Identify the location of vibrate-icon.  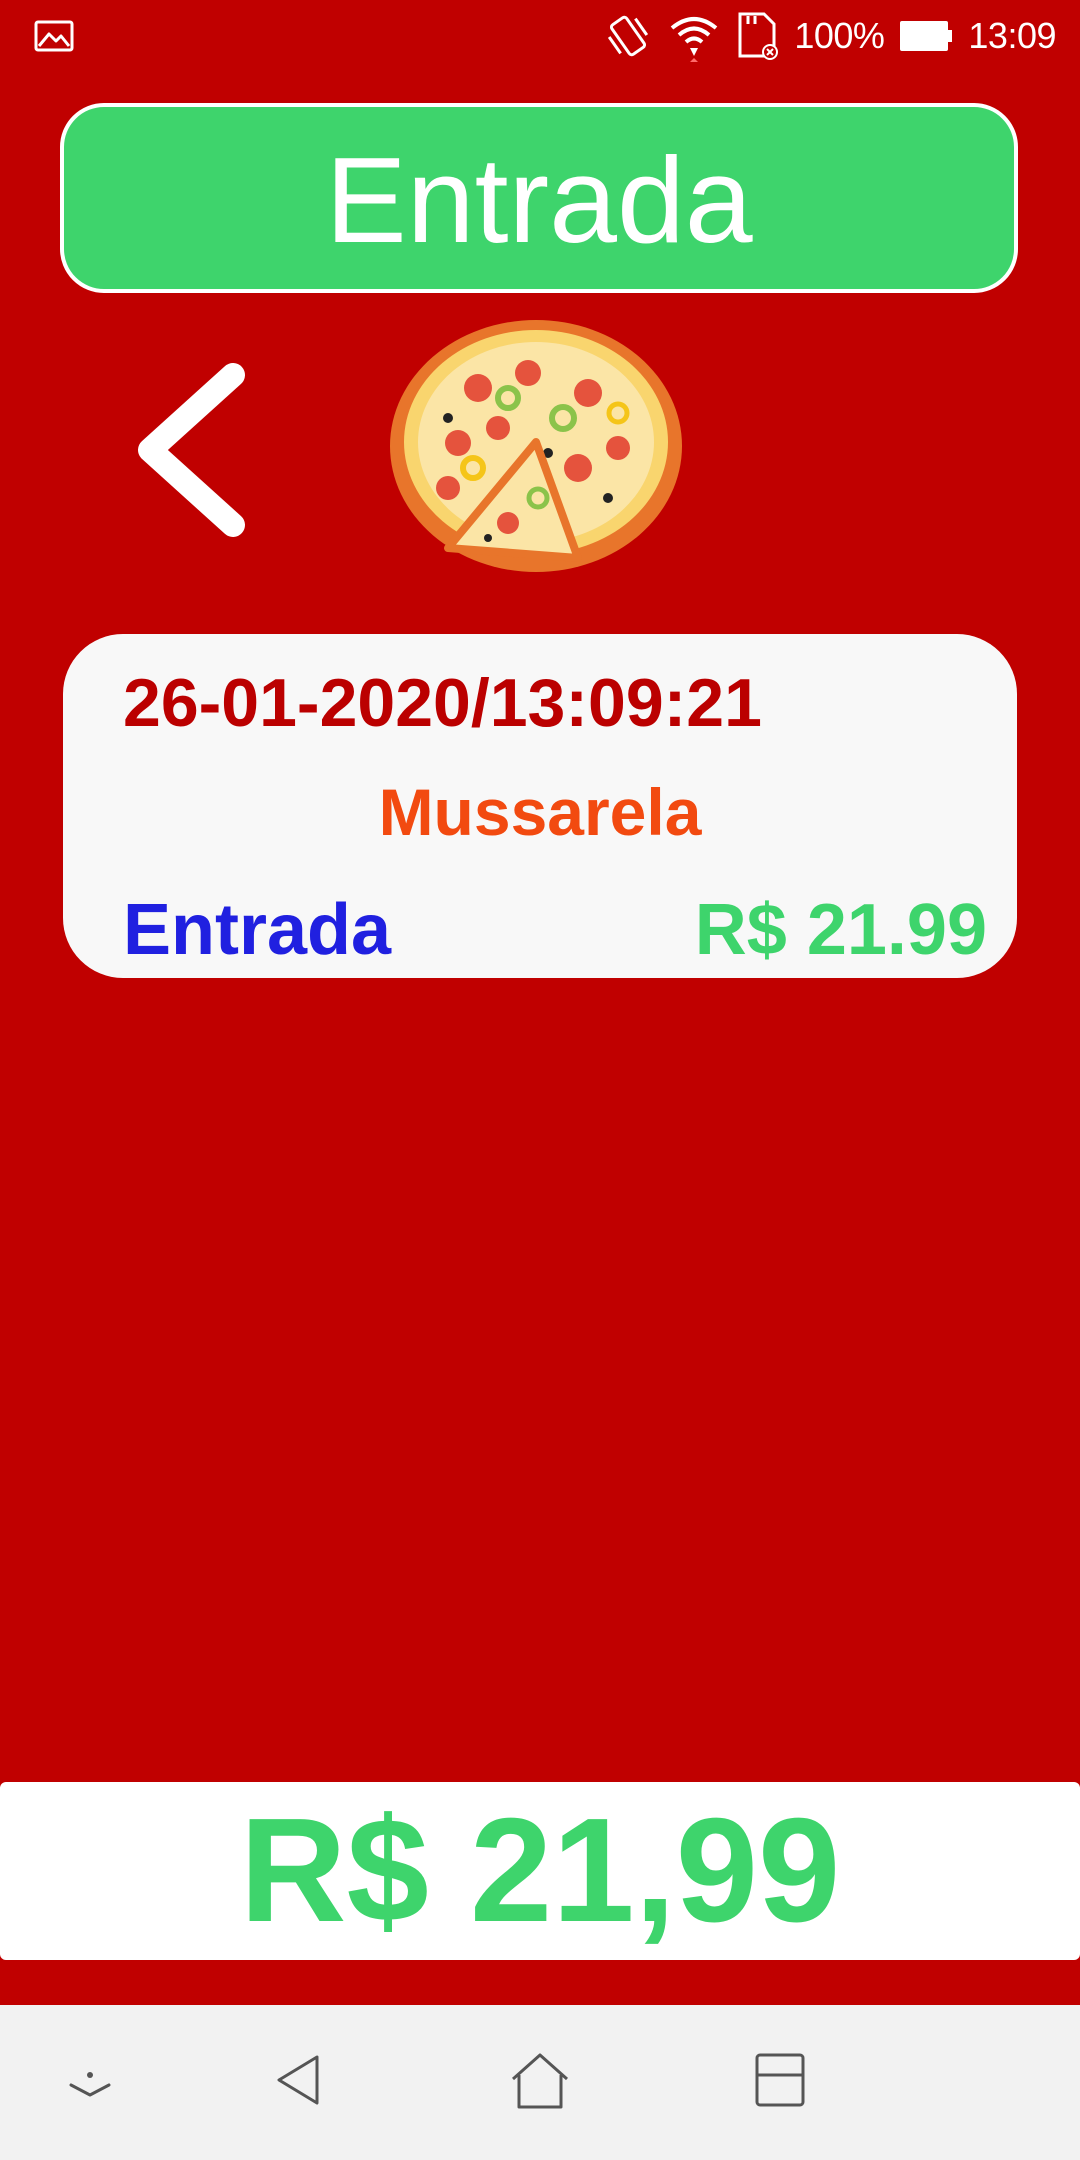
(628, 36).